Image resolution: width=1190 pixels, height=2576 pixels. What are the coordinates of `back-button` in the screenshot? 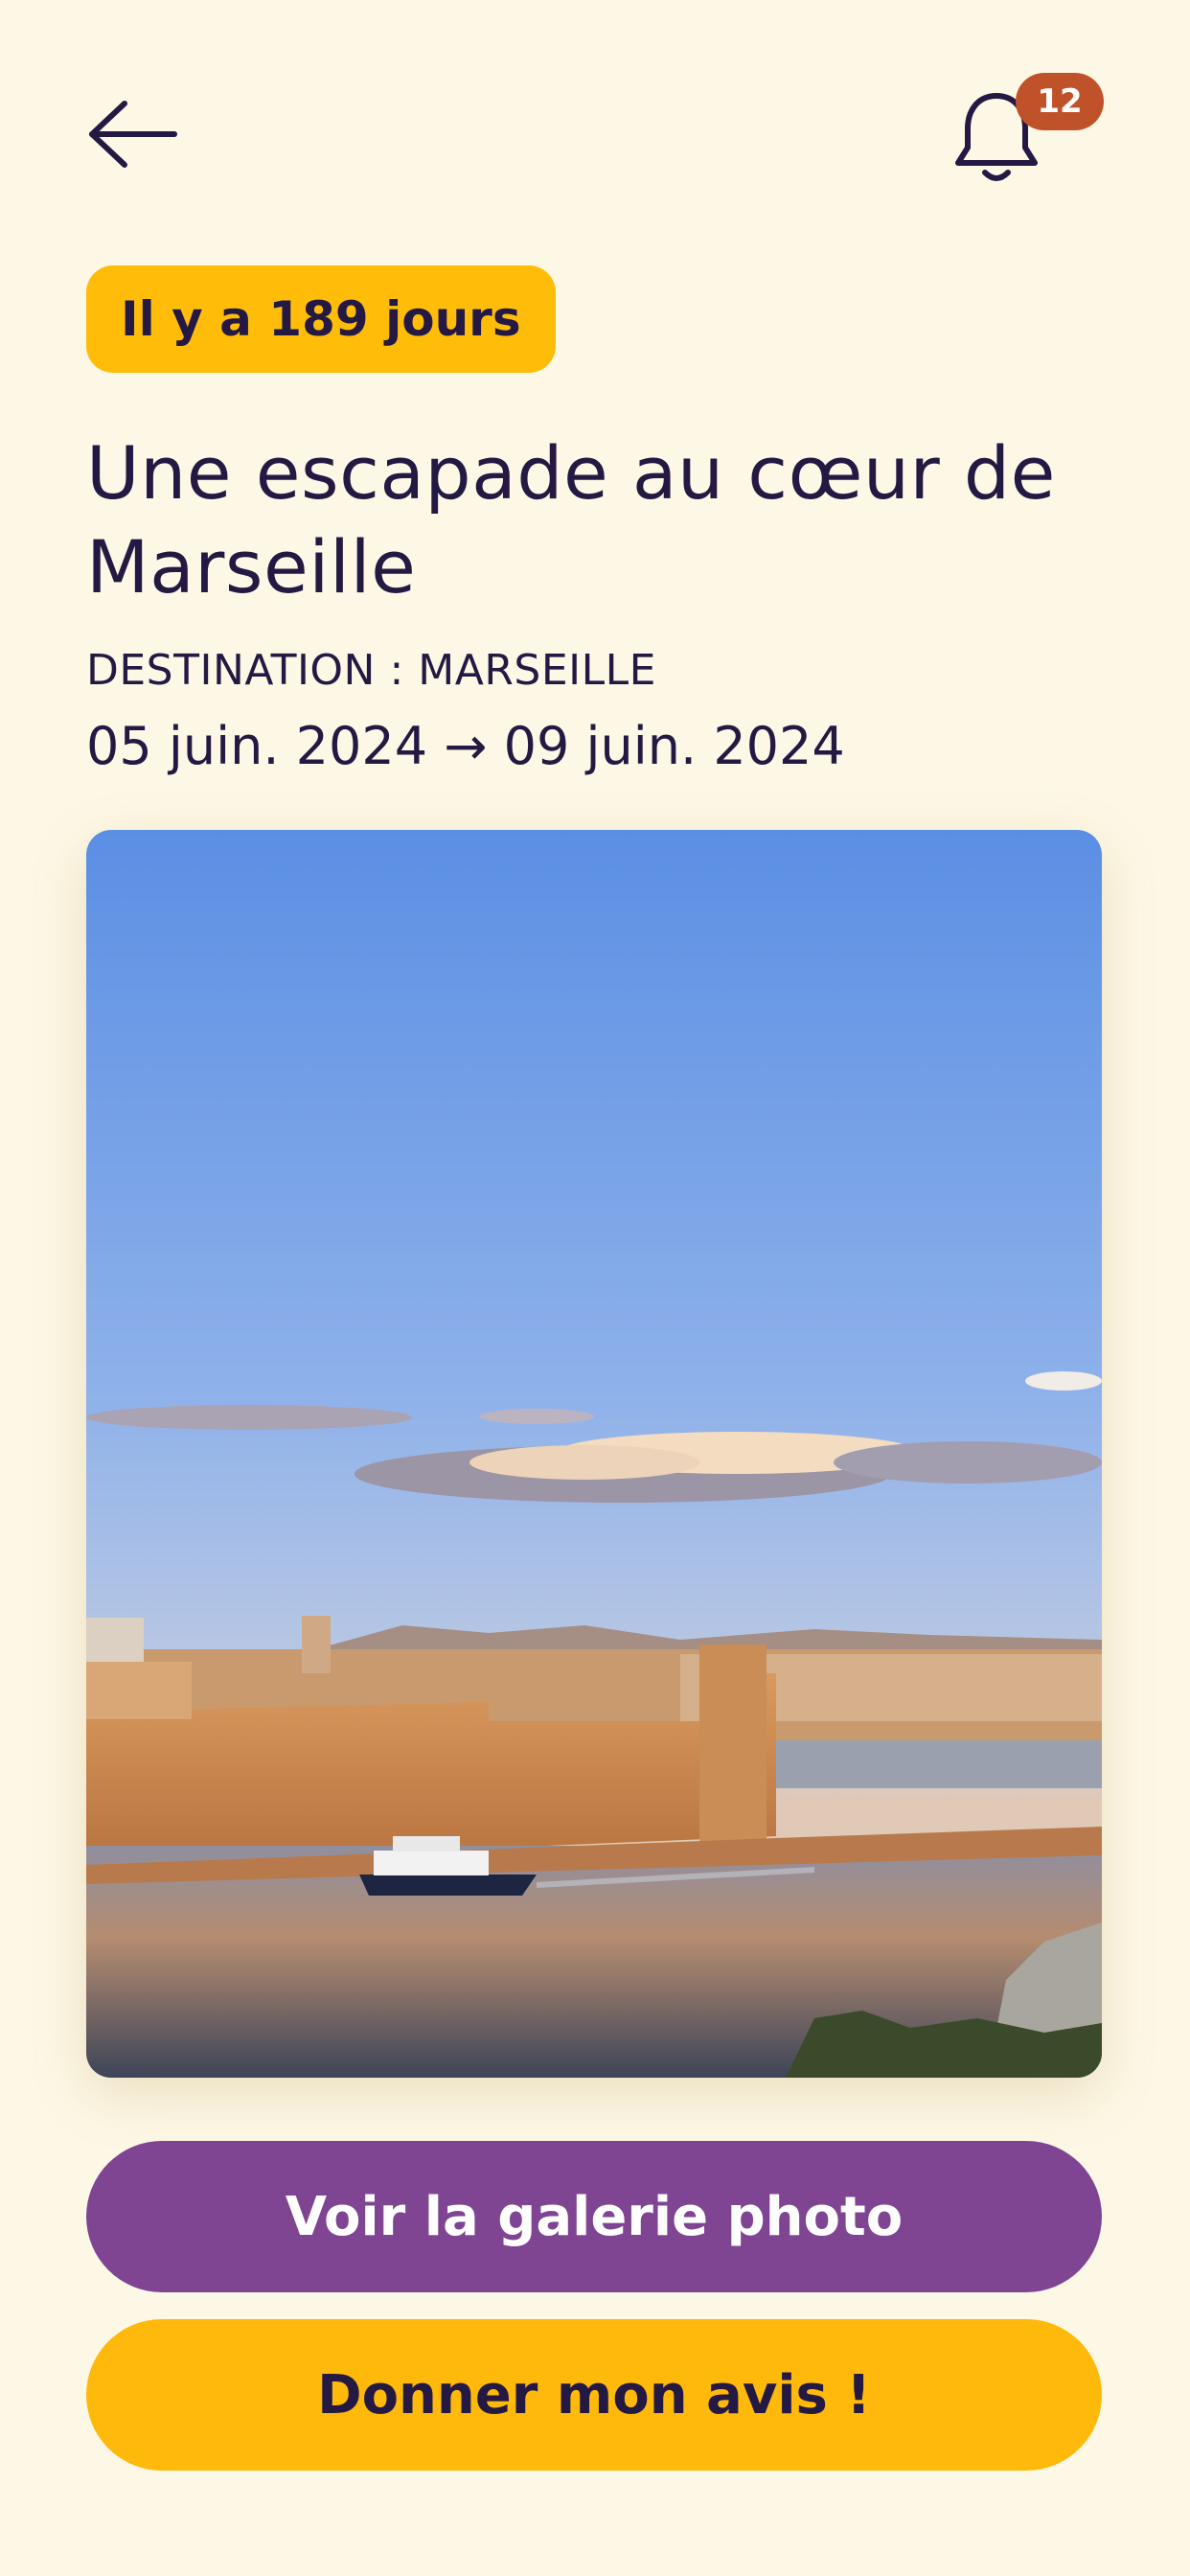 It's located at (134, 134).